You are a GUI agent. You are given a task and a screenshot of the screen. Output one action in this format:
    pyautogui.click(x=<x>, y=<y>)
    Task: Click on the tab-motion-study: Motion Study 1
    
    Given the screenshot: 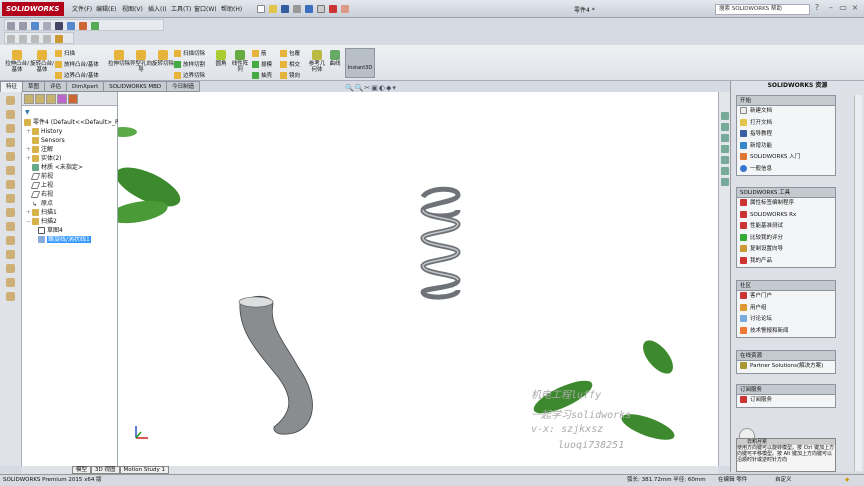 What is the action you would take?
    pyautogui.click(x=144, y=470)
    